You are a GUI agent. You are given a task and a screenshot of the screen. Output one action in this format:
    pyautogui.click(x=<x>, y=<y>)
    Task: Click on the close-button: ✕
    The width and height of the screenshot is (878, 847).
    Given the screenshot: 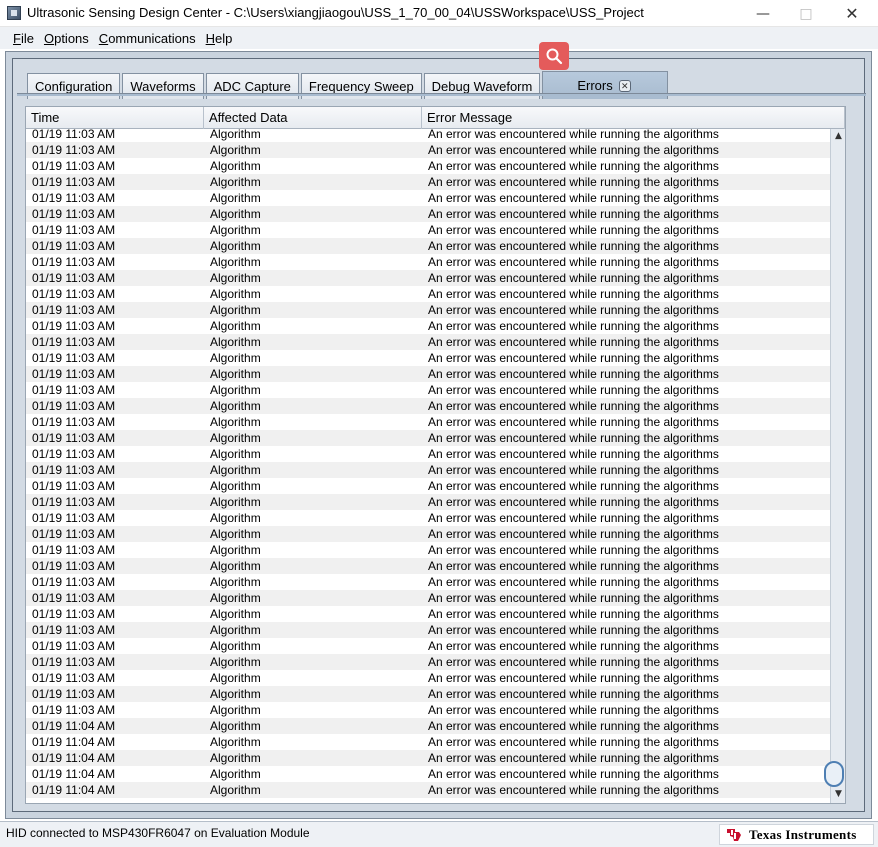 What is the action you would take?
    pyautogui.click(x=852, y=13)
    